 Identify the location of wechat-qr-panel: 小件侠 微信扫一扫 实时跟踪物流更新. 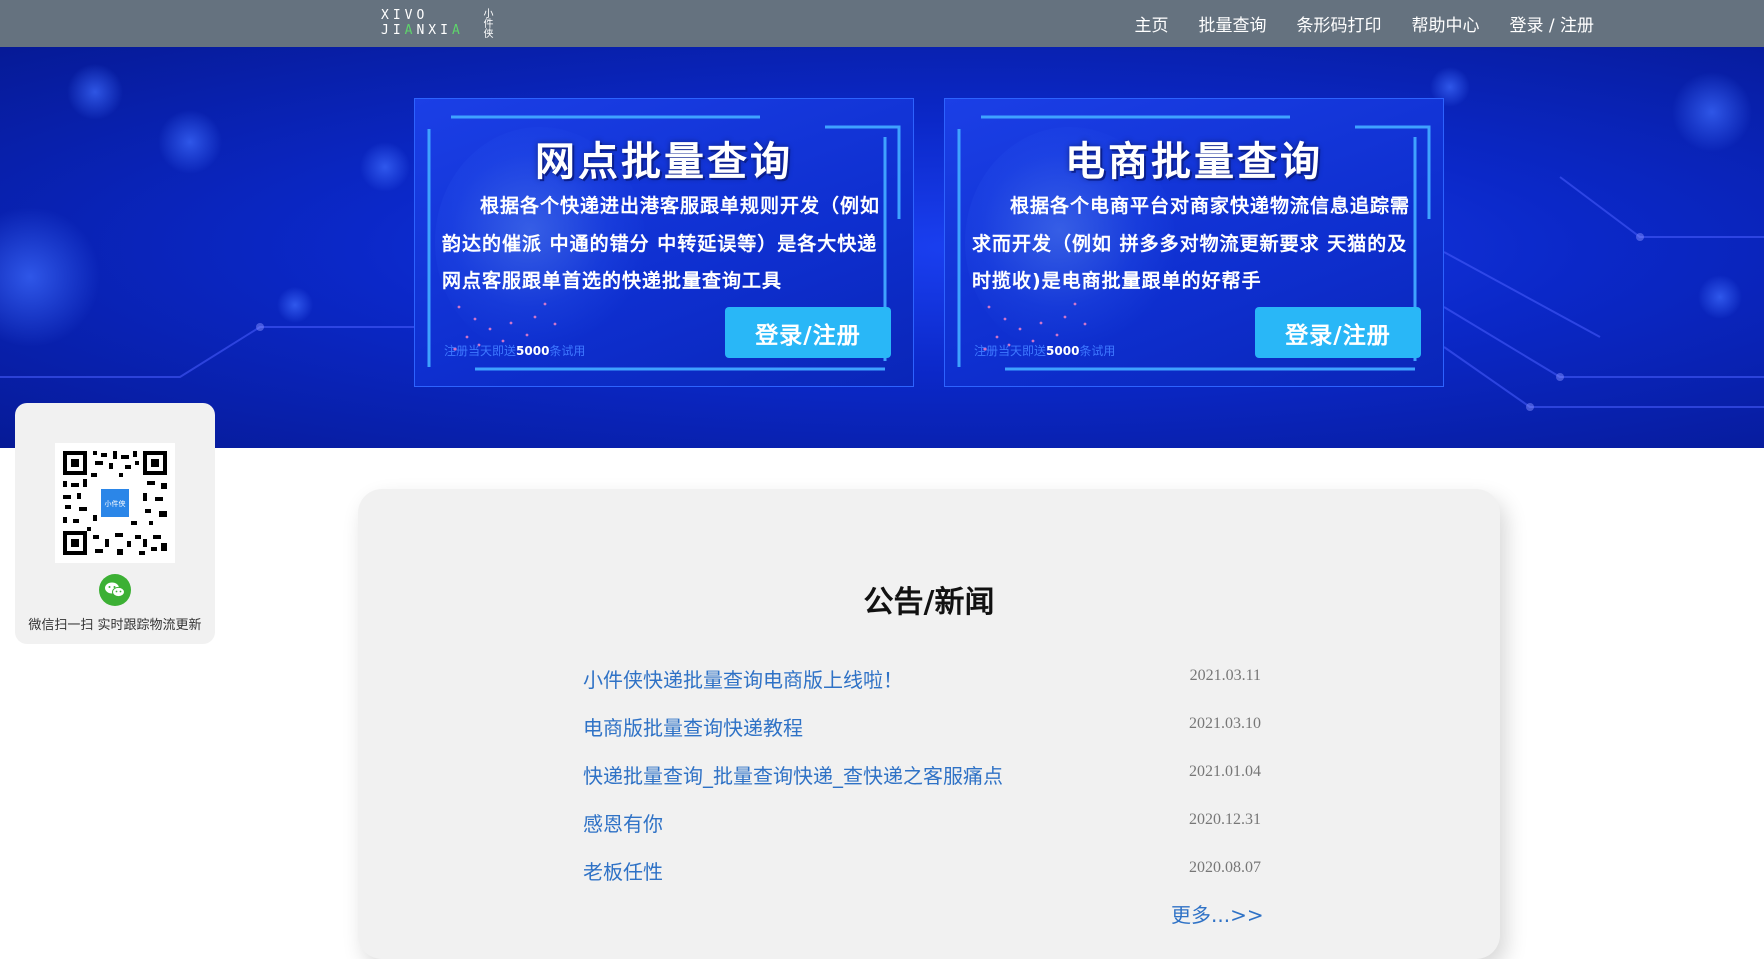
(115, 523).